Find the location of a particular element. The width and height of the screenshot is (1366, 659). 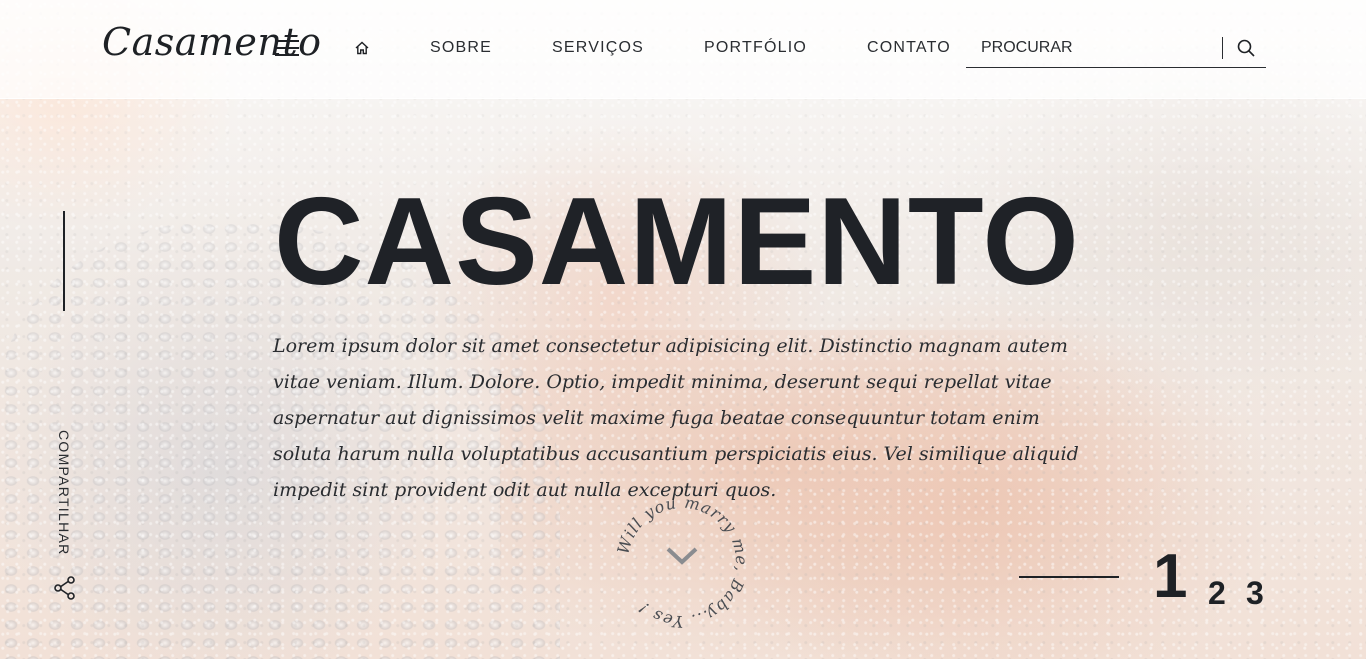

nav-link-contato: CONTATO is located at coordinates (909, 48).